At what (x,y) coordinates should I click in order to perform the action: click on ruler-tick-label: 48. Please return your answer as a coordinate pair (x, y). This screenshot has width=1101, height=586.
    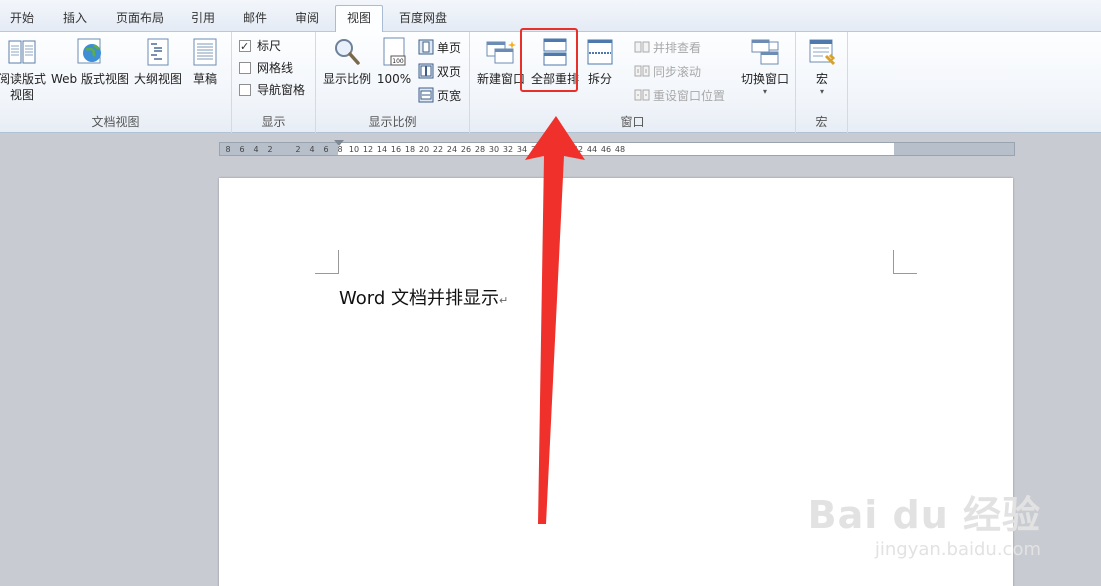
    Looking at the image, I should click on (620, 149).